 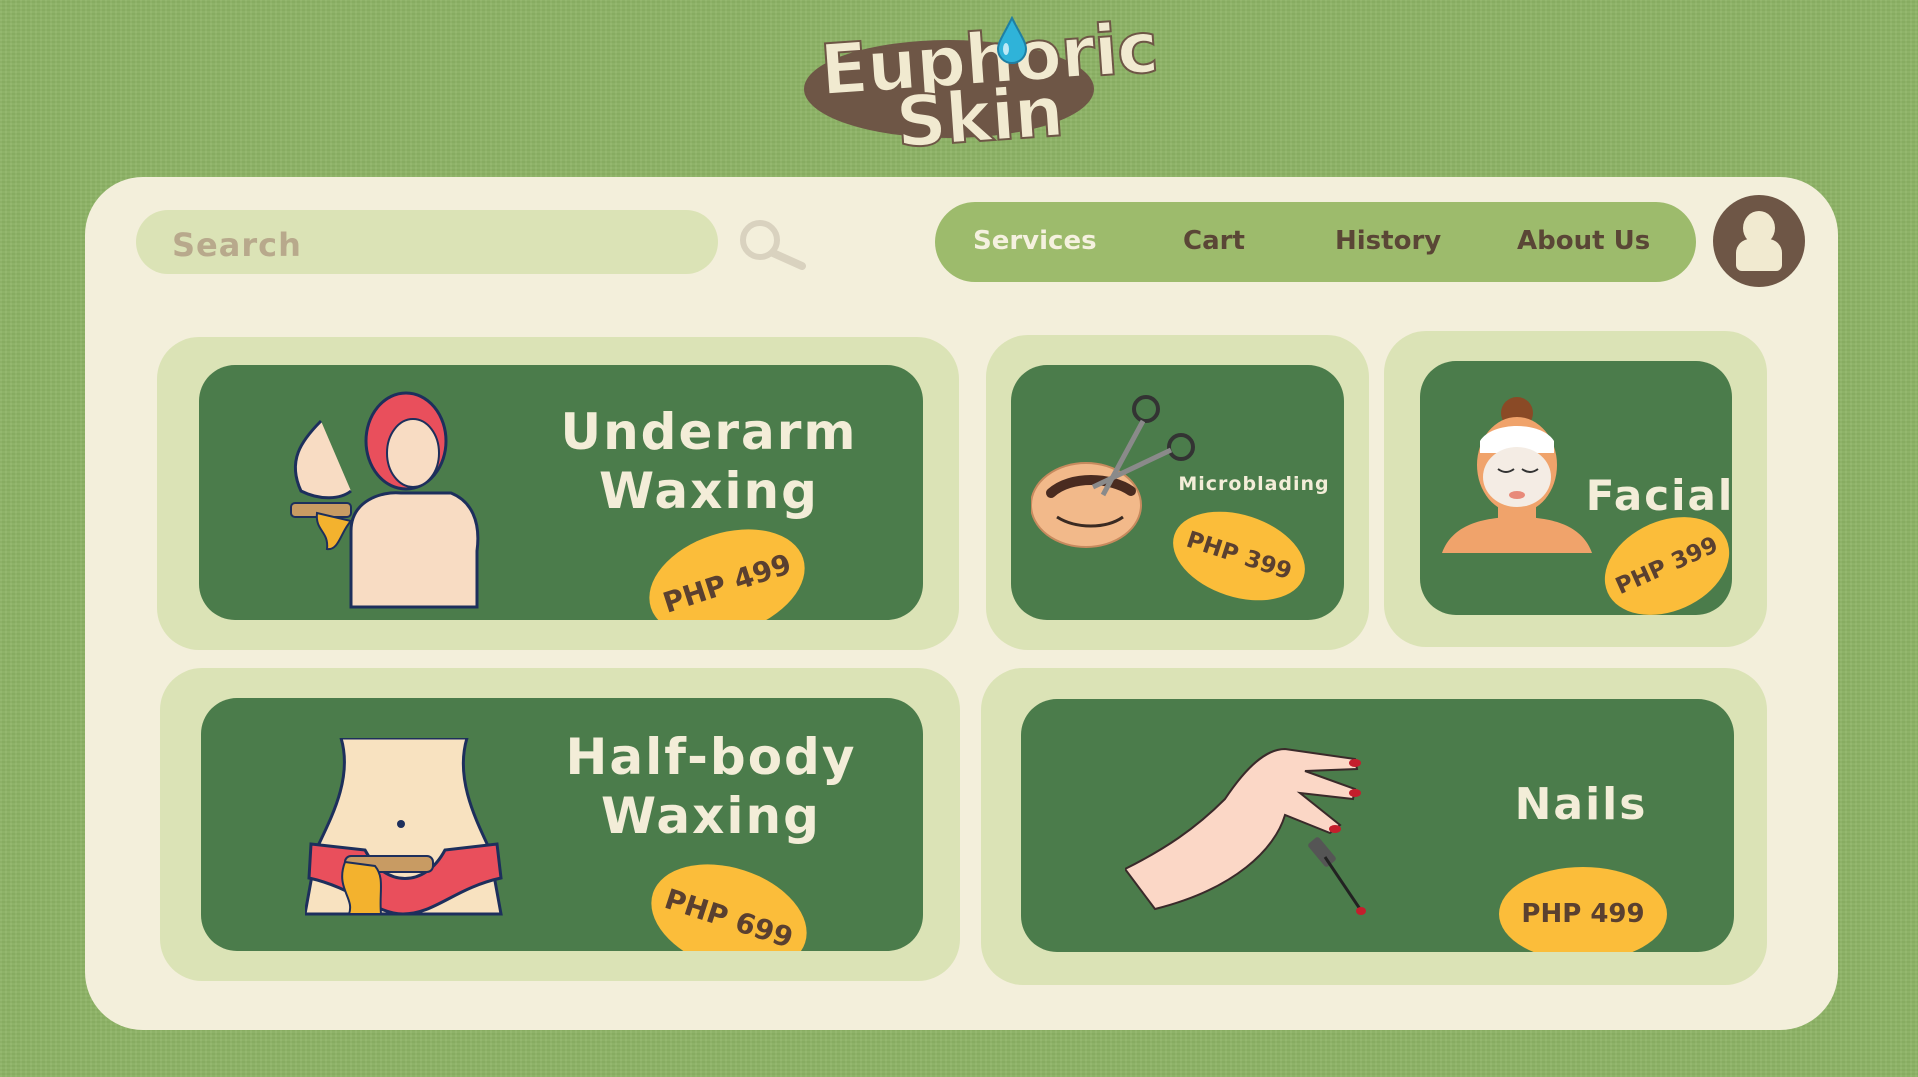 What do you see at coordinates (1315, 242) in the screenshot?
I see `main-nav: Services Cart History About Us` at bounding box center [1315, 242].